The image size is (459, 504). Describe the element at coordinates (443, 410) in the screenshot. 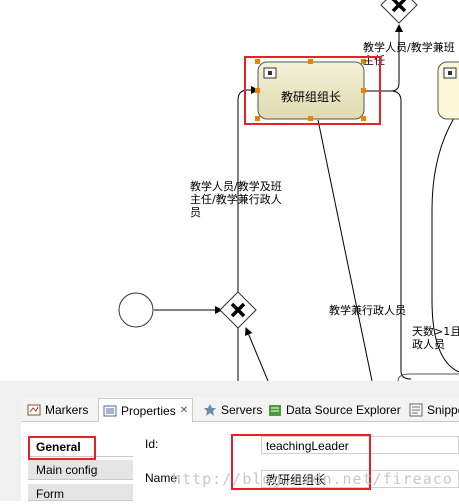

I see `tab-snippets-label: Snippe` at that location.